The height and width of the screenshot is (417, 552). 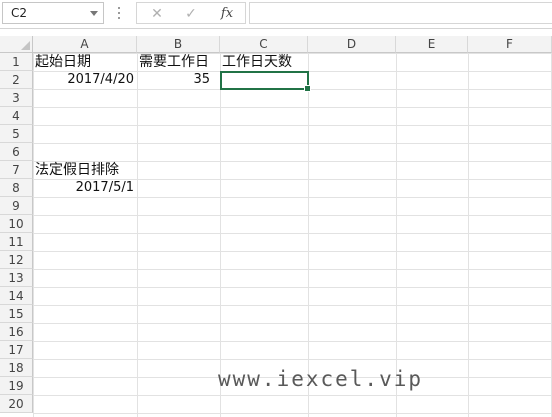 I want to click on cell-a2: 2017/4/20, so click(x=83, y=80).